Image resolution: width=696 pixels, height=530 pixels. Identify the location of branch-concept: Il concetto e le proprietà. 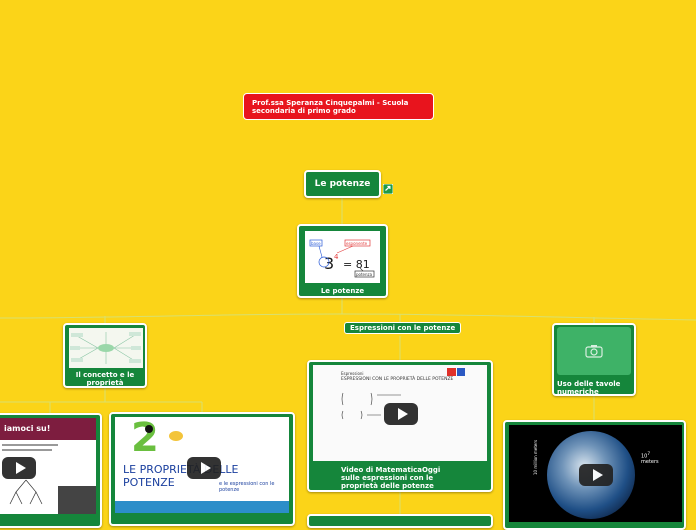
(105, 355).